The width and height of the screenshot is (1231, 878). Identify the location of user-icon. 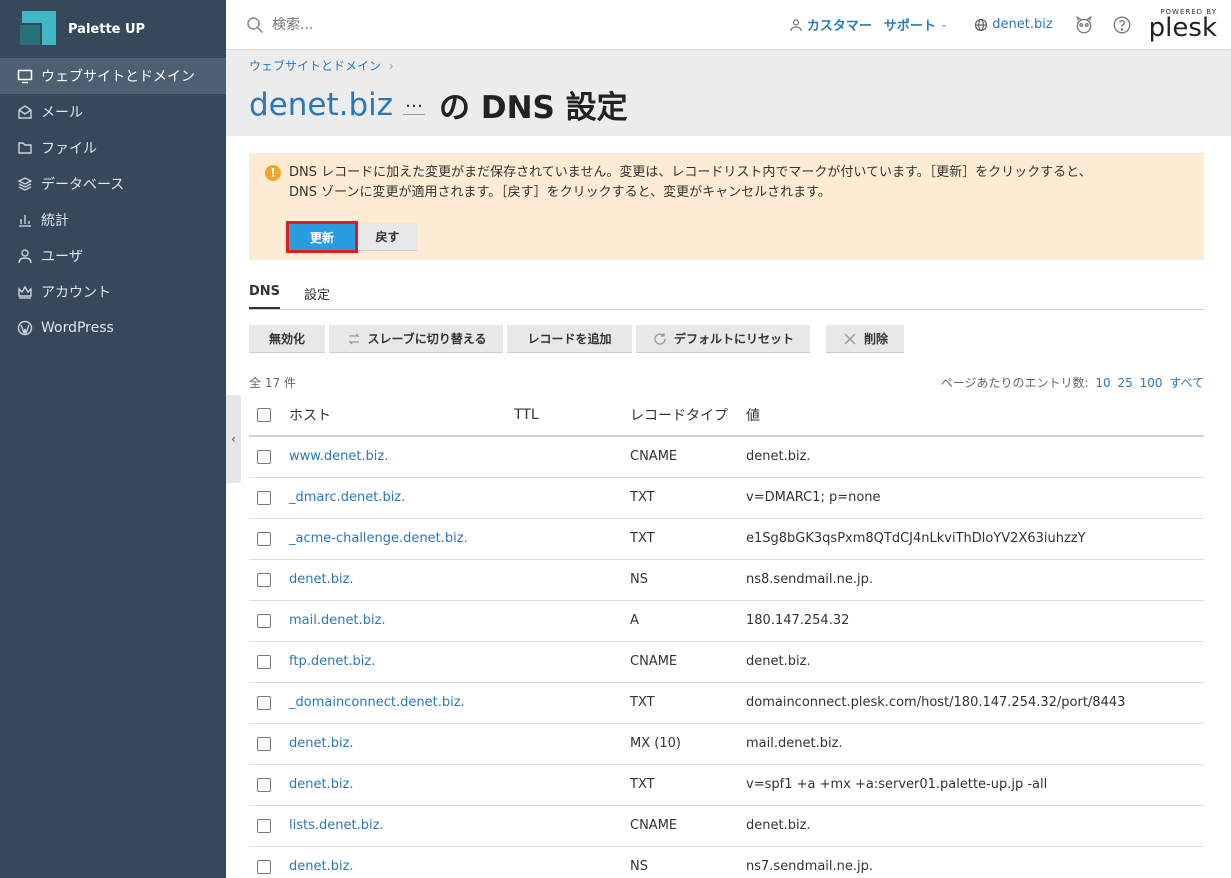
(796, 24).